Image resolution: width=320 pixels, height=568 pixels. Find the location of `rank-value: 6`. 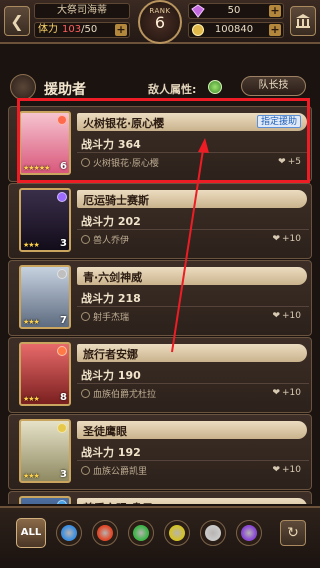

rank-value: 6 is located at coordinates (160, 22).